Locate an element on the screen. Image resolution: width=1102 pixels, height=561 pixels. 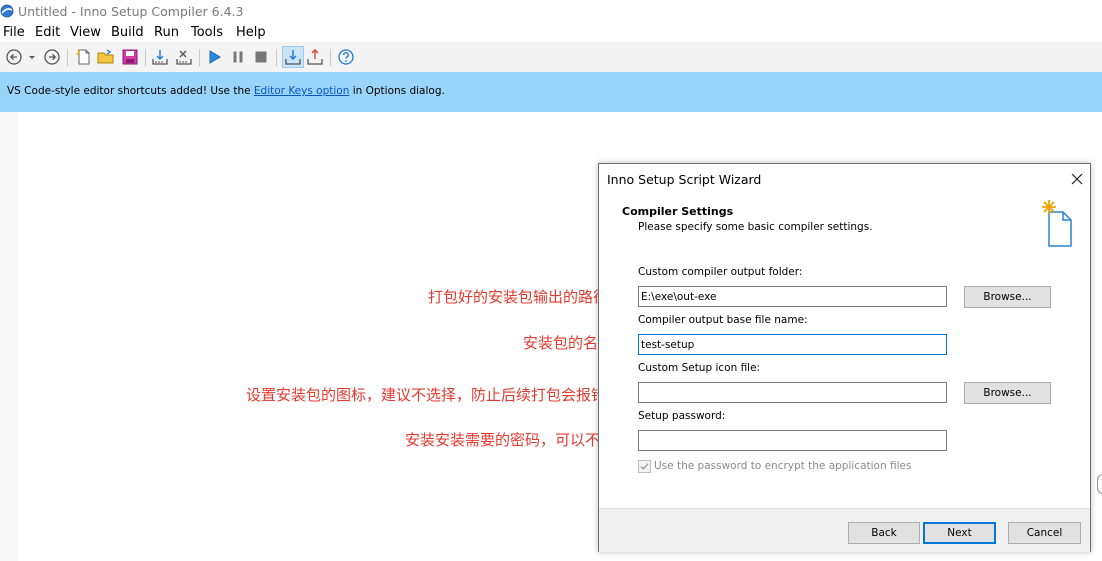
pause-icon is located at coordinates (238, 57).